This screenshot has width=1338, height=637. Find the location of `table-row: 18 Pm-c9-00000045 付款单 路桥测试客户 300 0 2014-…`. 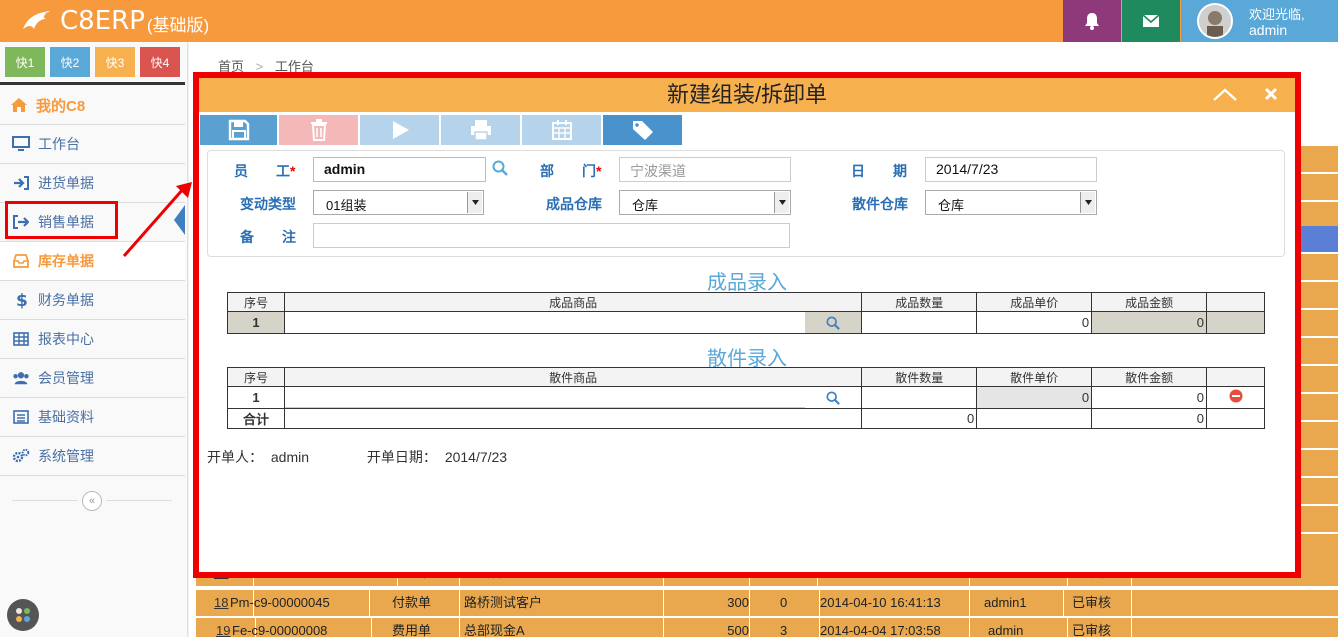

table-row: 18 Pm-c9-00000045 付款单 路桥测试客户 300 0 2014-… is located at coordinates (767, 603).